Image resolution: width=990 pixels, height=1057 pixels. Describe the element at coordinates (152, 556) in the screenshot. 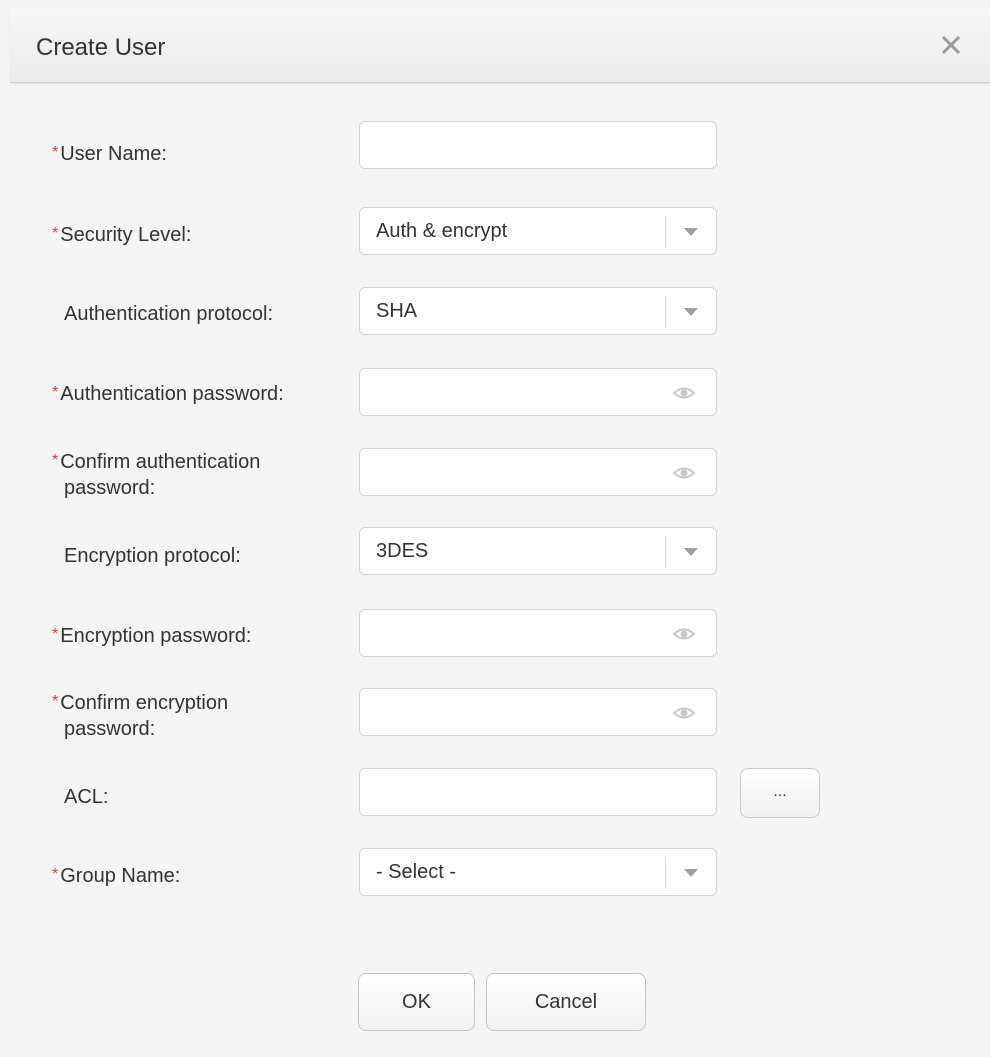

I see `enc-protocol-label: Encryption protocol:` at that location.